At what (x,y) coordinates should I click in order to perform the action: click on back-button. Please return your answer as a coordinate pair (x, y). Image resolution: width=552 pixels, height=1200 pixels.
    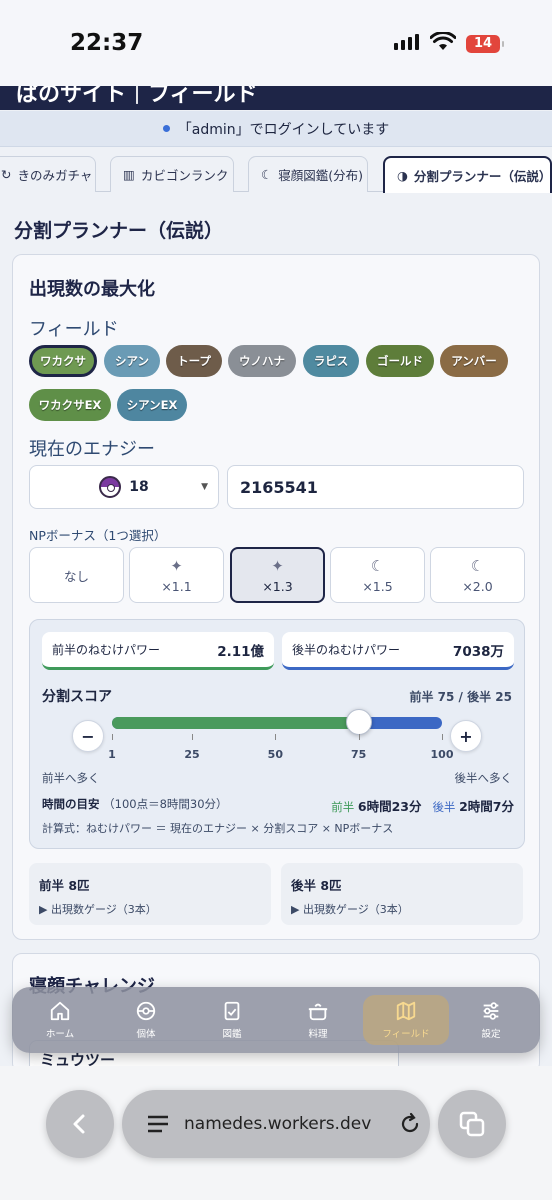
    Looking at the image, I should click on (80, 1124).